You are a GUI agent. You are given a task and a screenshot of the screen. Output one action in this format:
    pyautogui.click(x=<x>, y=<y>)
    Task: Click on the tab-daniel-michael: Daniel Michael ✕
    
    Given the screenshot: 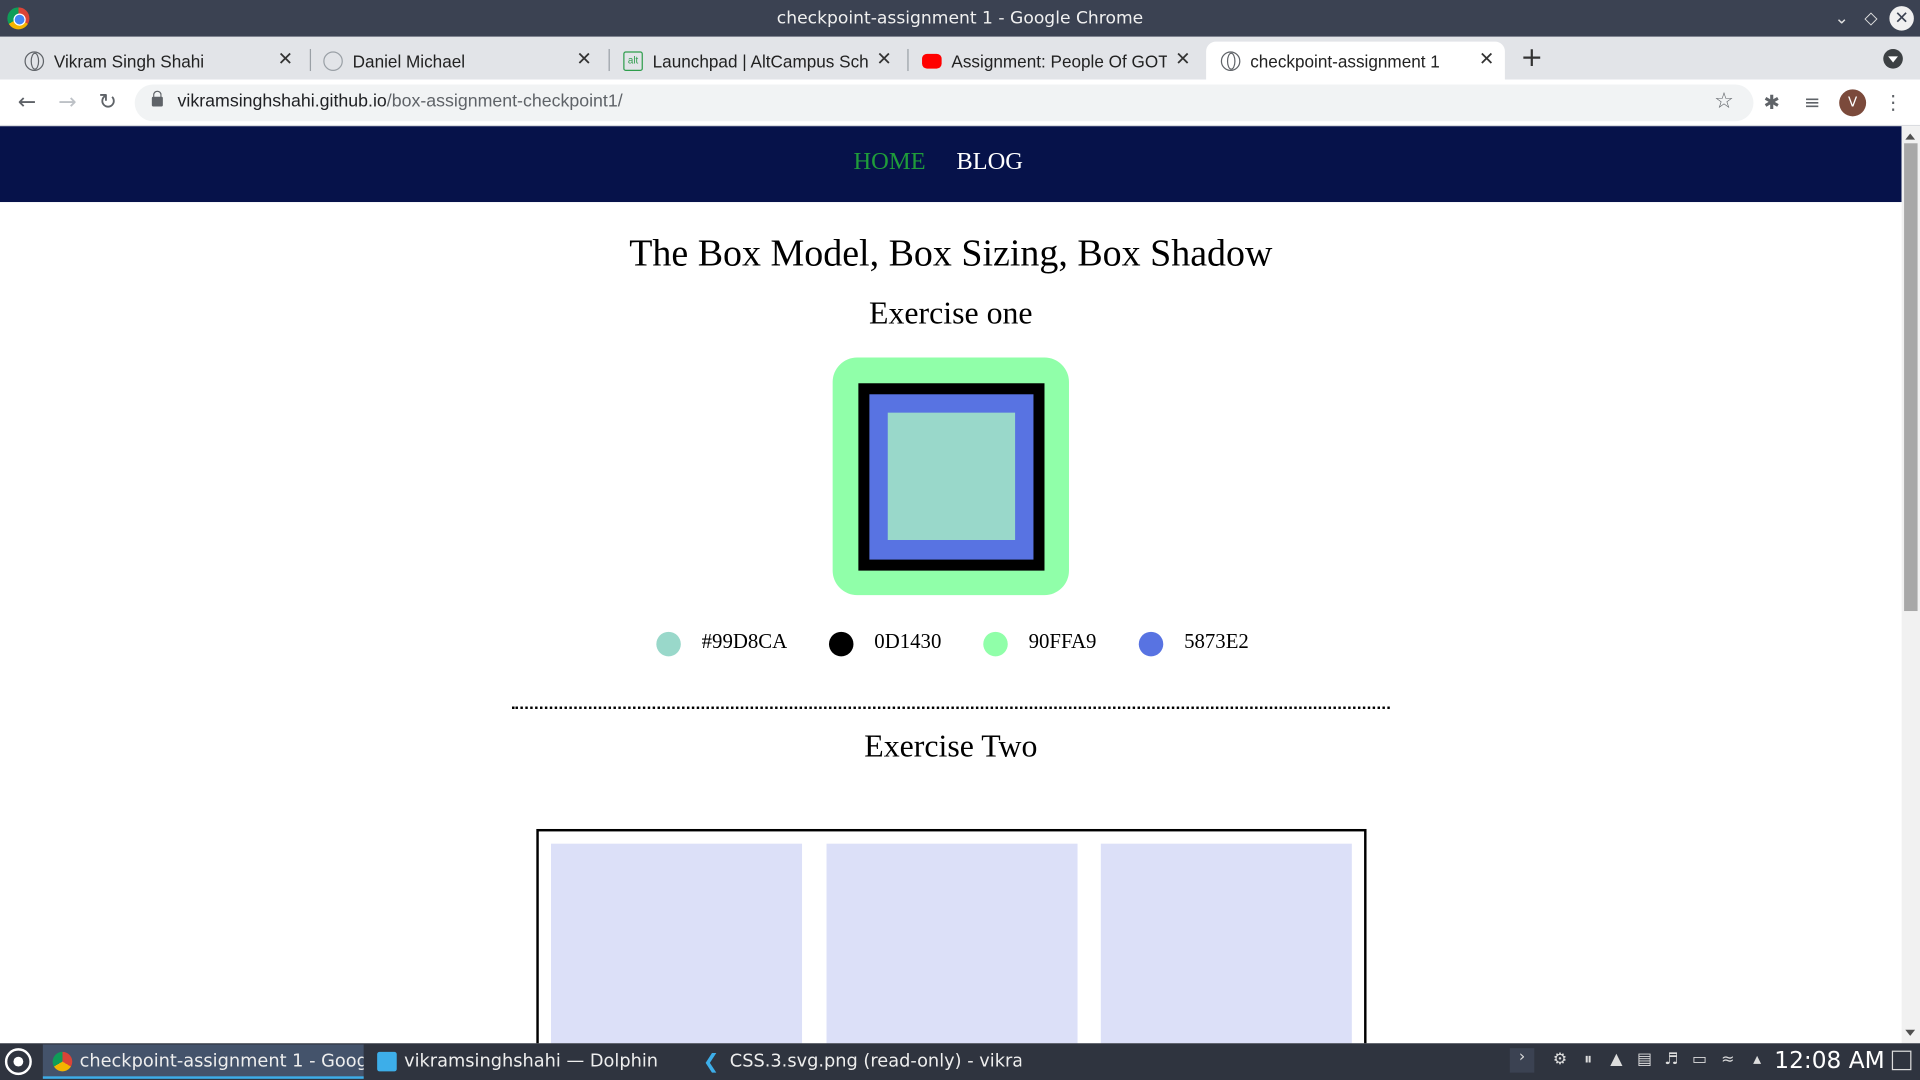 What is the action you would take?
    pyautogui.click(x=456, y=61)
    